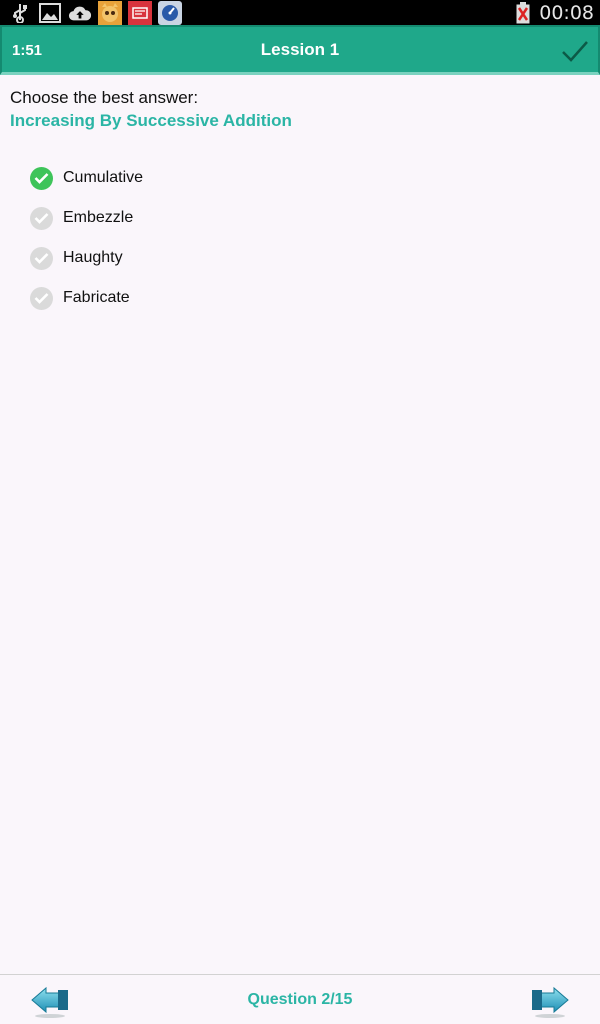 Image resolution: width=600 pixels, height=1024 pixels. What do you see at coordinates (151, 120) in the screenshot?
I see `question-definition: Increasing By Successive Addition` at bounding box center [151, 120].